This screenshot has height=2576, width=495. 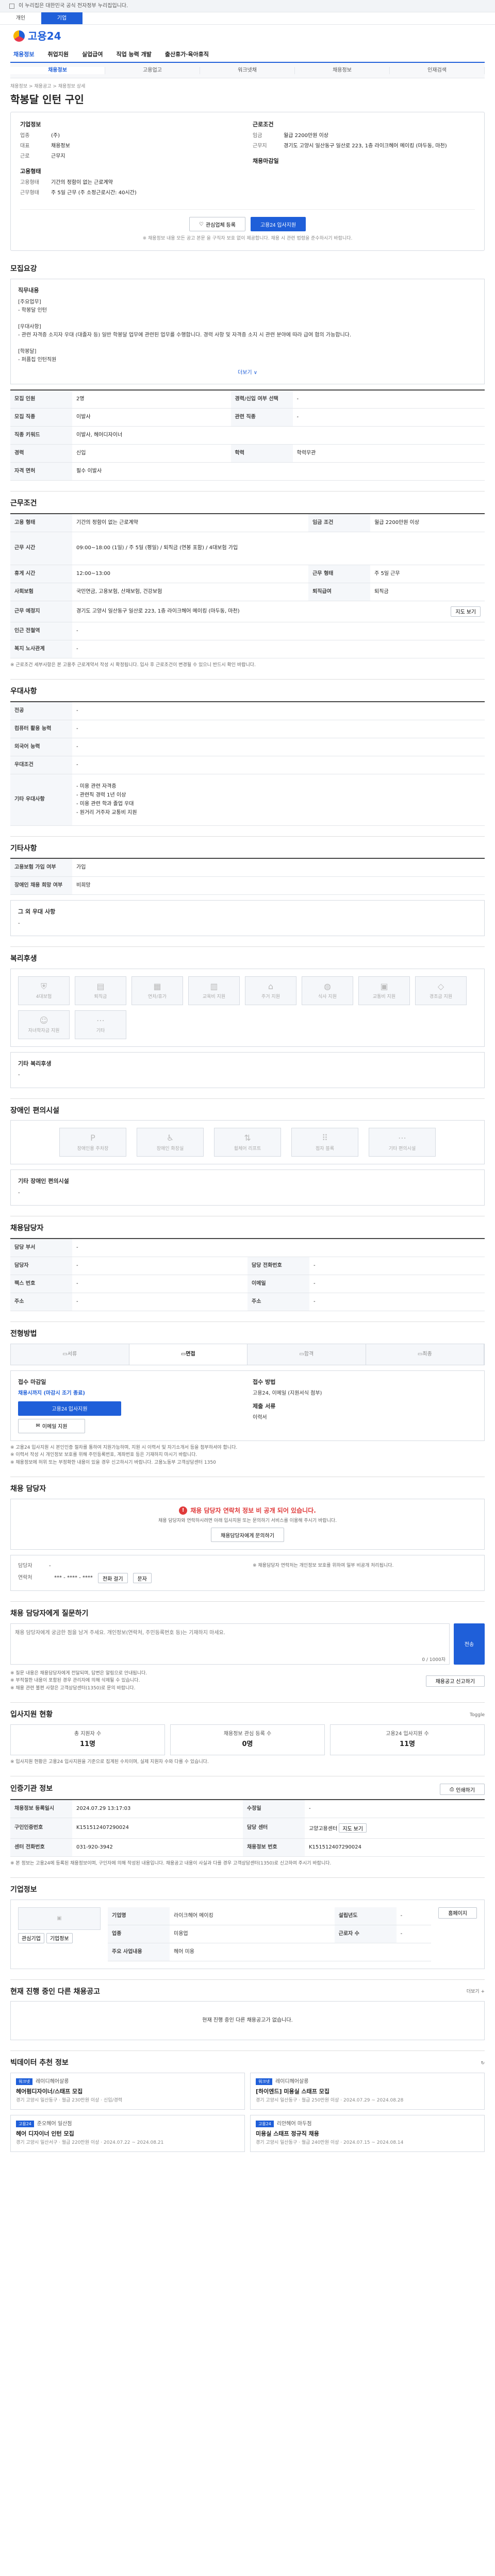 I want to click on subnav-item: 고용업고, so click(x=152, y=70).